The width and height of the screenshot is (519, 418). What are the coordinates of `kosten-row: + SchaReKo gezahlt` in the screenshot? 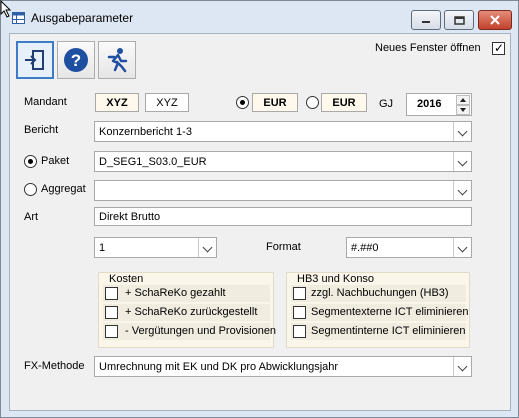 It's located at (186, 293).